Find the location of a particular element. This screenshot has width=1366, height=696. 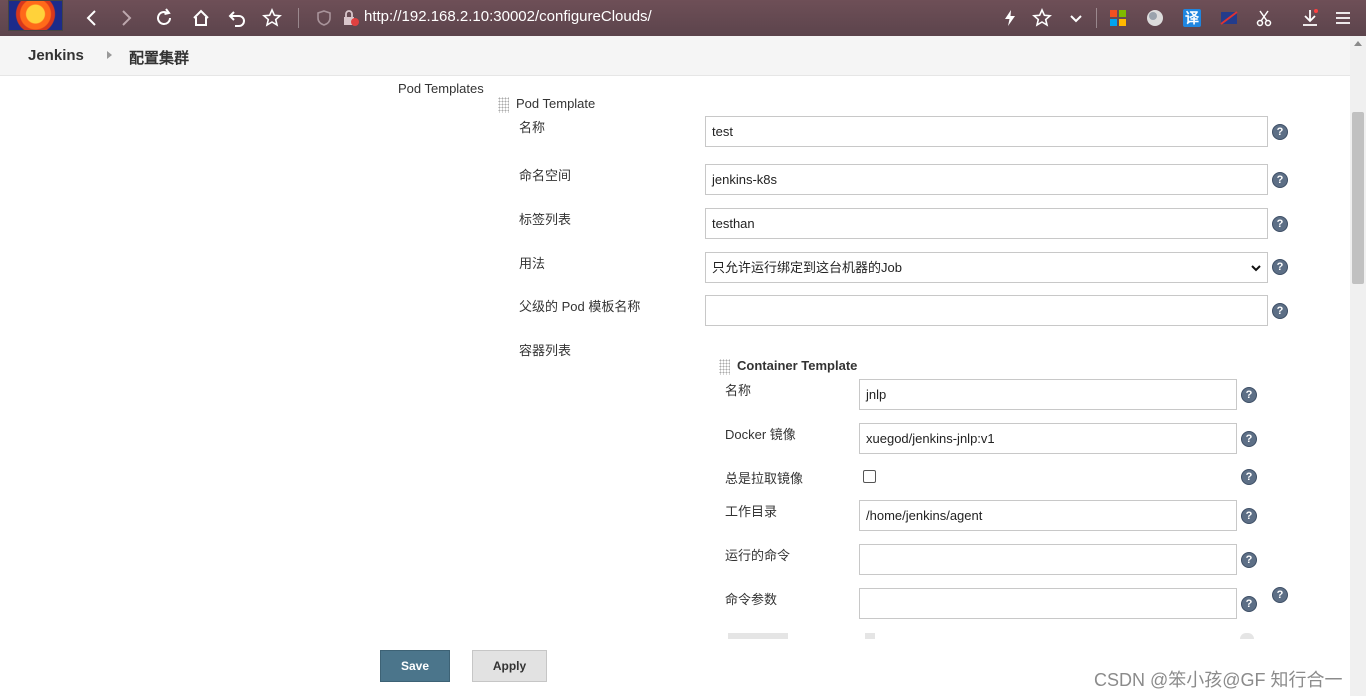

usage-select: 只允许运行绑定到这台机器的Job is located at coordinates (986, 267).